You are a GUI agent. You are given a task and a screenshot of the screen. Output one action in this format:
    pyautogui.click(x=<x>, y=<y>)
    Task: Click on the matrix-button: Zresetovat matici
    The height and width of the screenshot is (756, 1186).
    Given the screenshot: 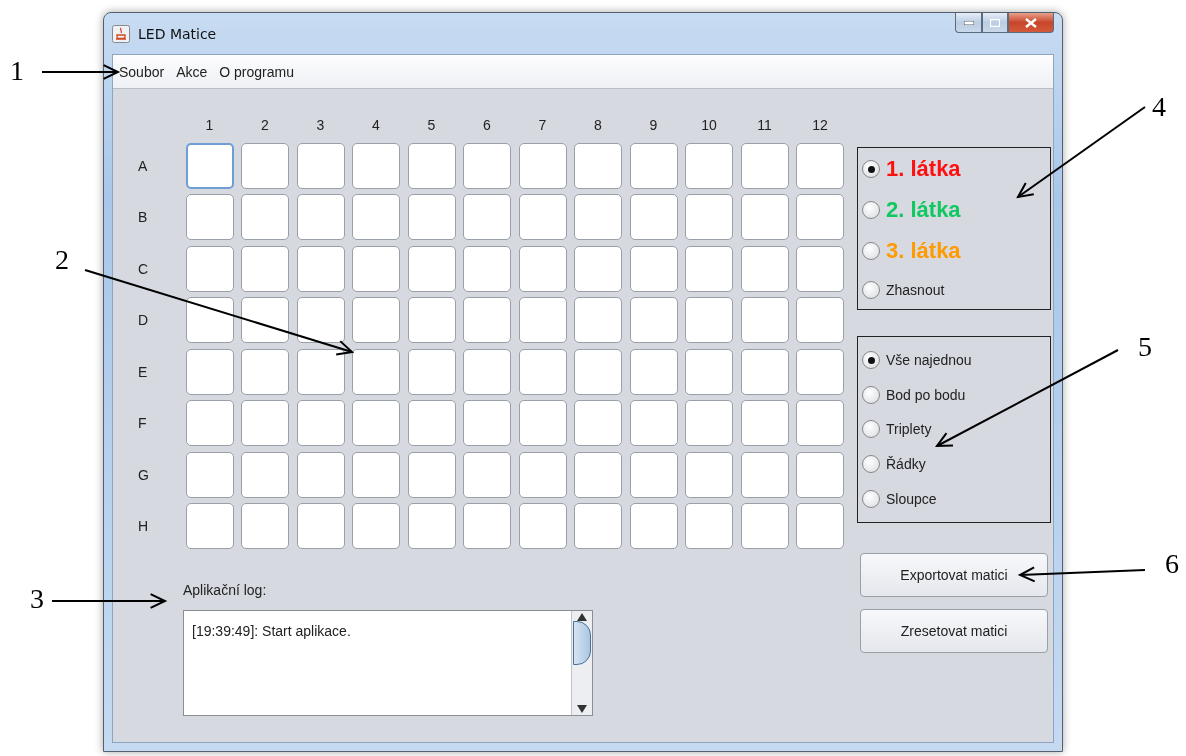 What is the action you would take?
    pyautogui.click(x=954, y=631)
    